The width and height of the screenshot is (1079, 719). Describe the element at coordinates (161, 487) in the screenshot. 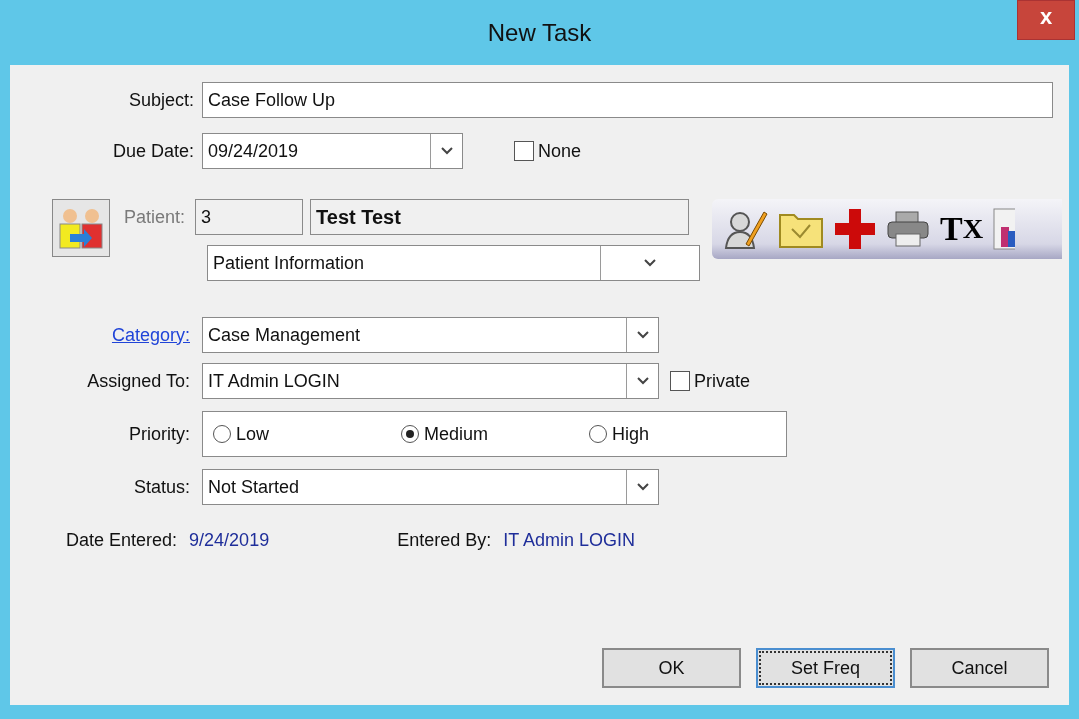

I see `field-label: Status:` at that location.